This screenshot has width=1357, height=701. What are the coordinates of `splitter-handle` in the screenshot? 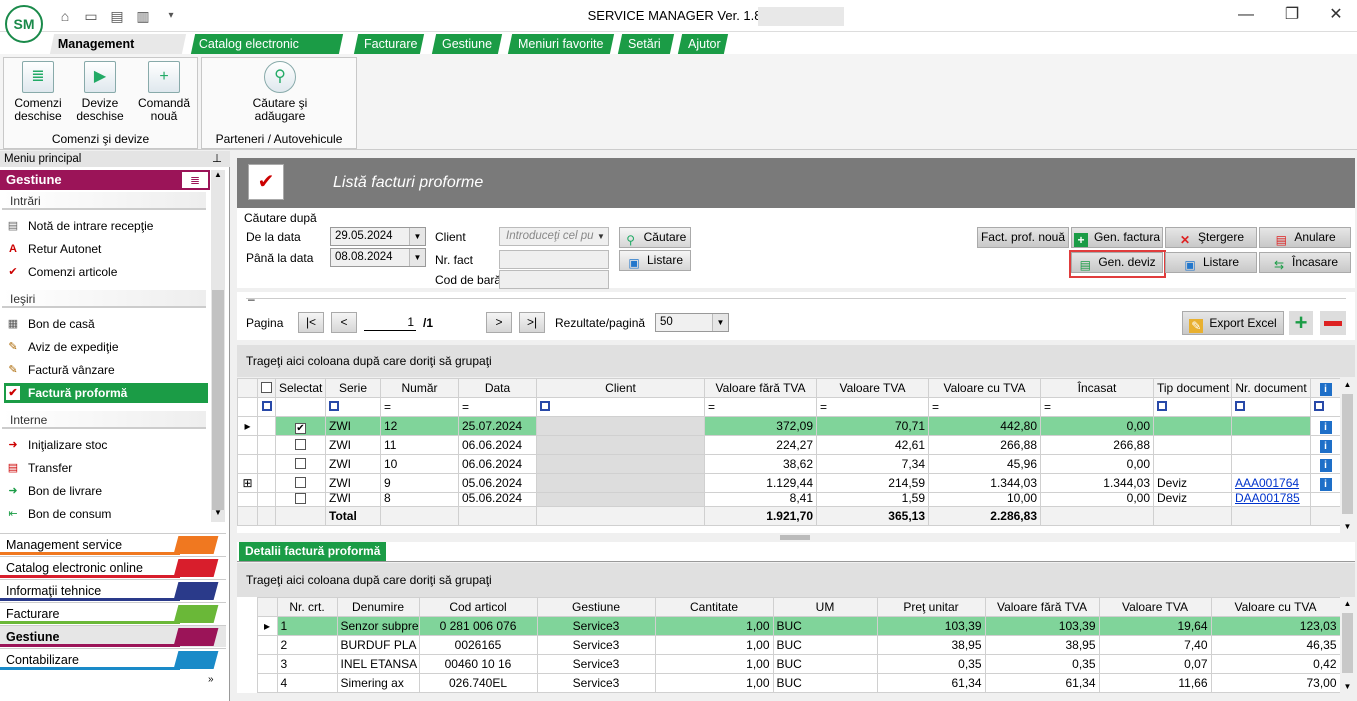 It's located at (795, 537).